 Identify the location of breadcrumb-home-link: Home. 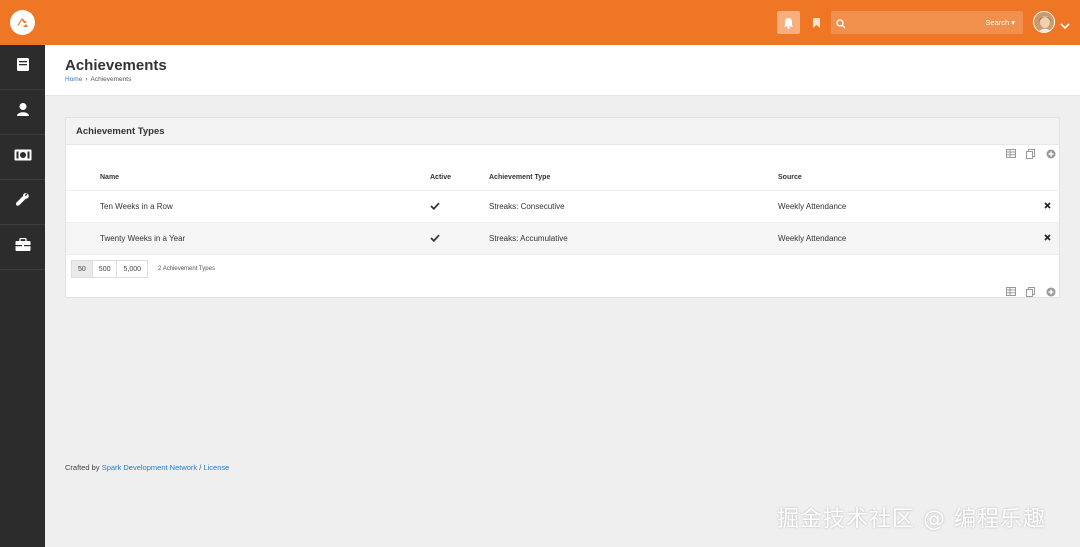
(73, 79).